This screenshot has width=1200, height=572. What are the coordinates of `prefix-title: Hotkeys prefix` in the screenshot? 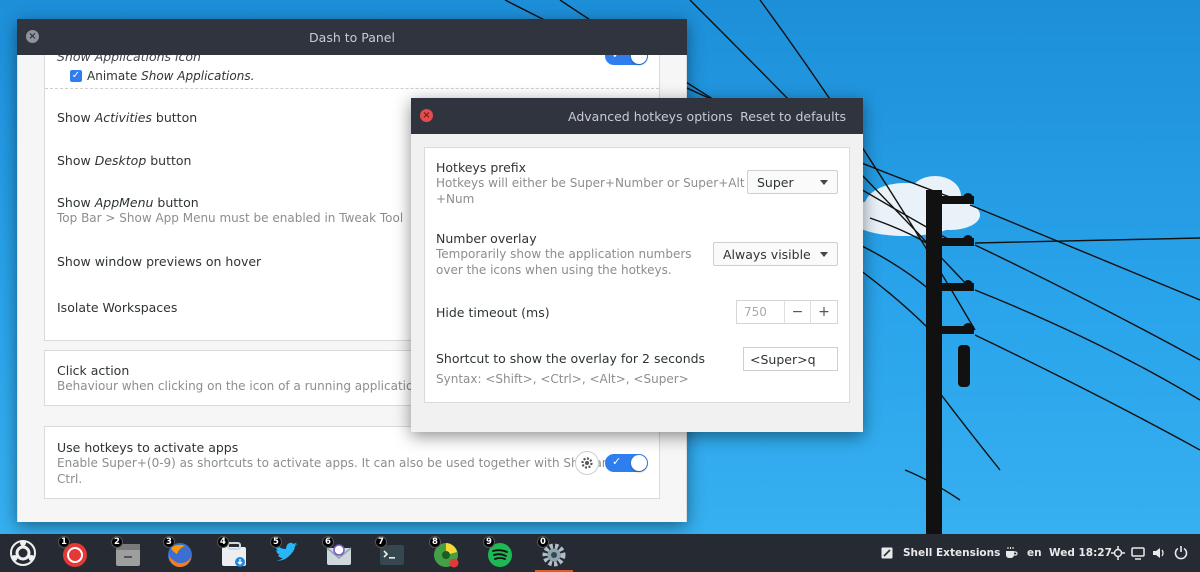 It's located at (481, 167).